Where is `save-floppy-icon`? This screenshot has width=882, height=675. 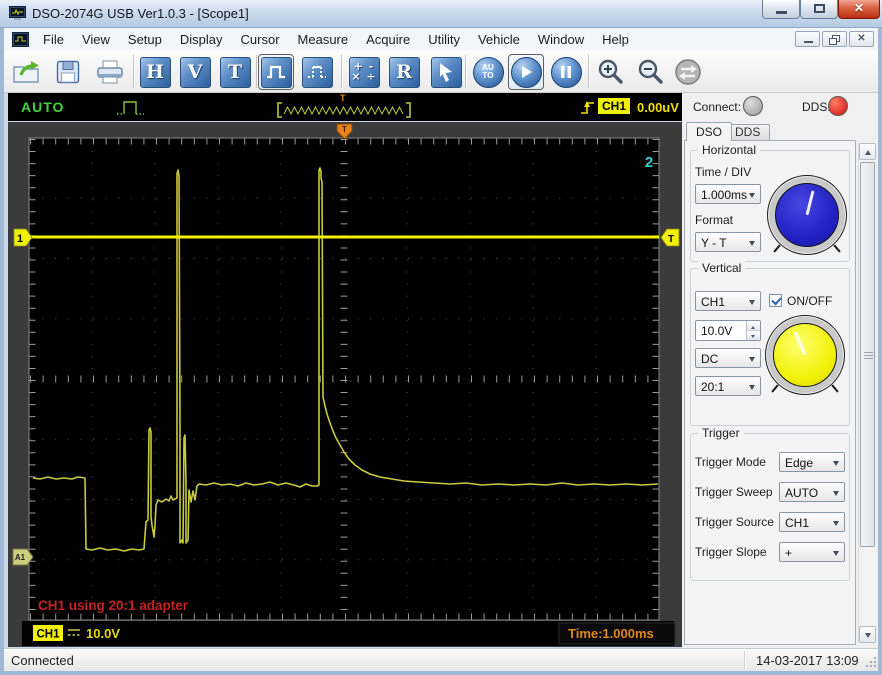 save-floppy-icon is located at coordinates (68, 72).